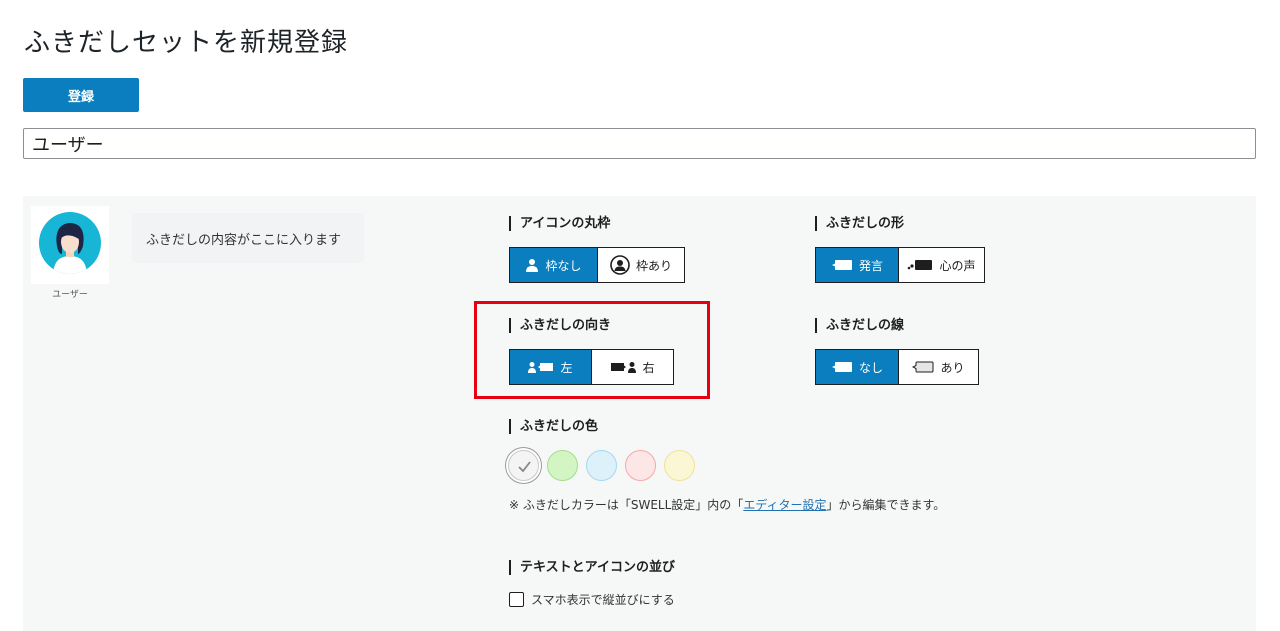 The image size is (1280, 631). I want to click on color-swatch-gray, so click(523, 465).